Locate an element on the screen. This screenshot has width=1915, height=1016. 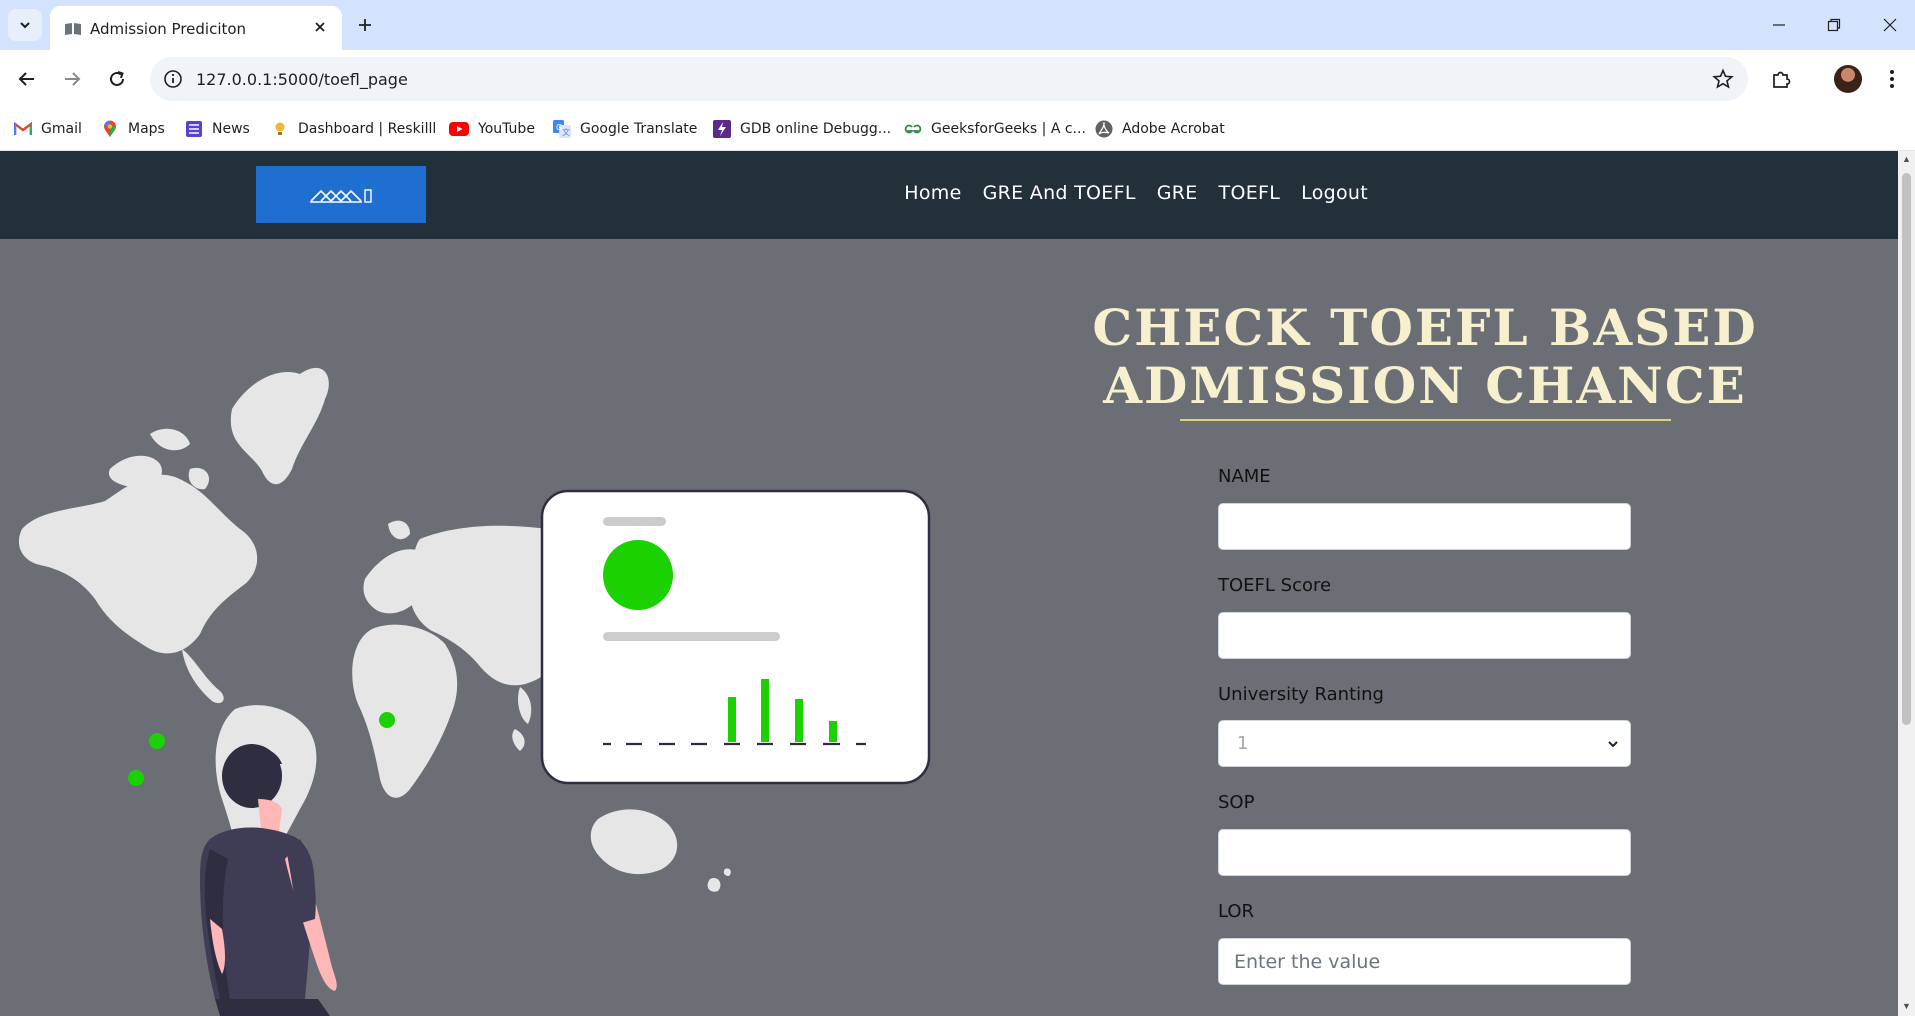
back-button is located at coordinates (27, 79).